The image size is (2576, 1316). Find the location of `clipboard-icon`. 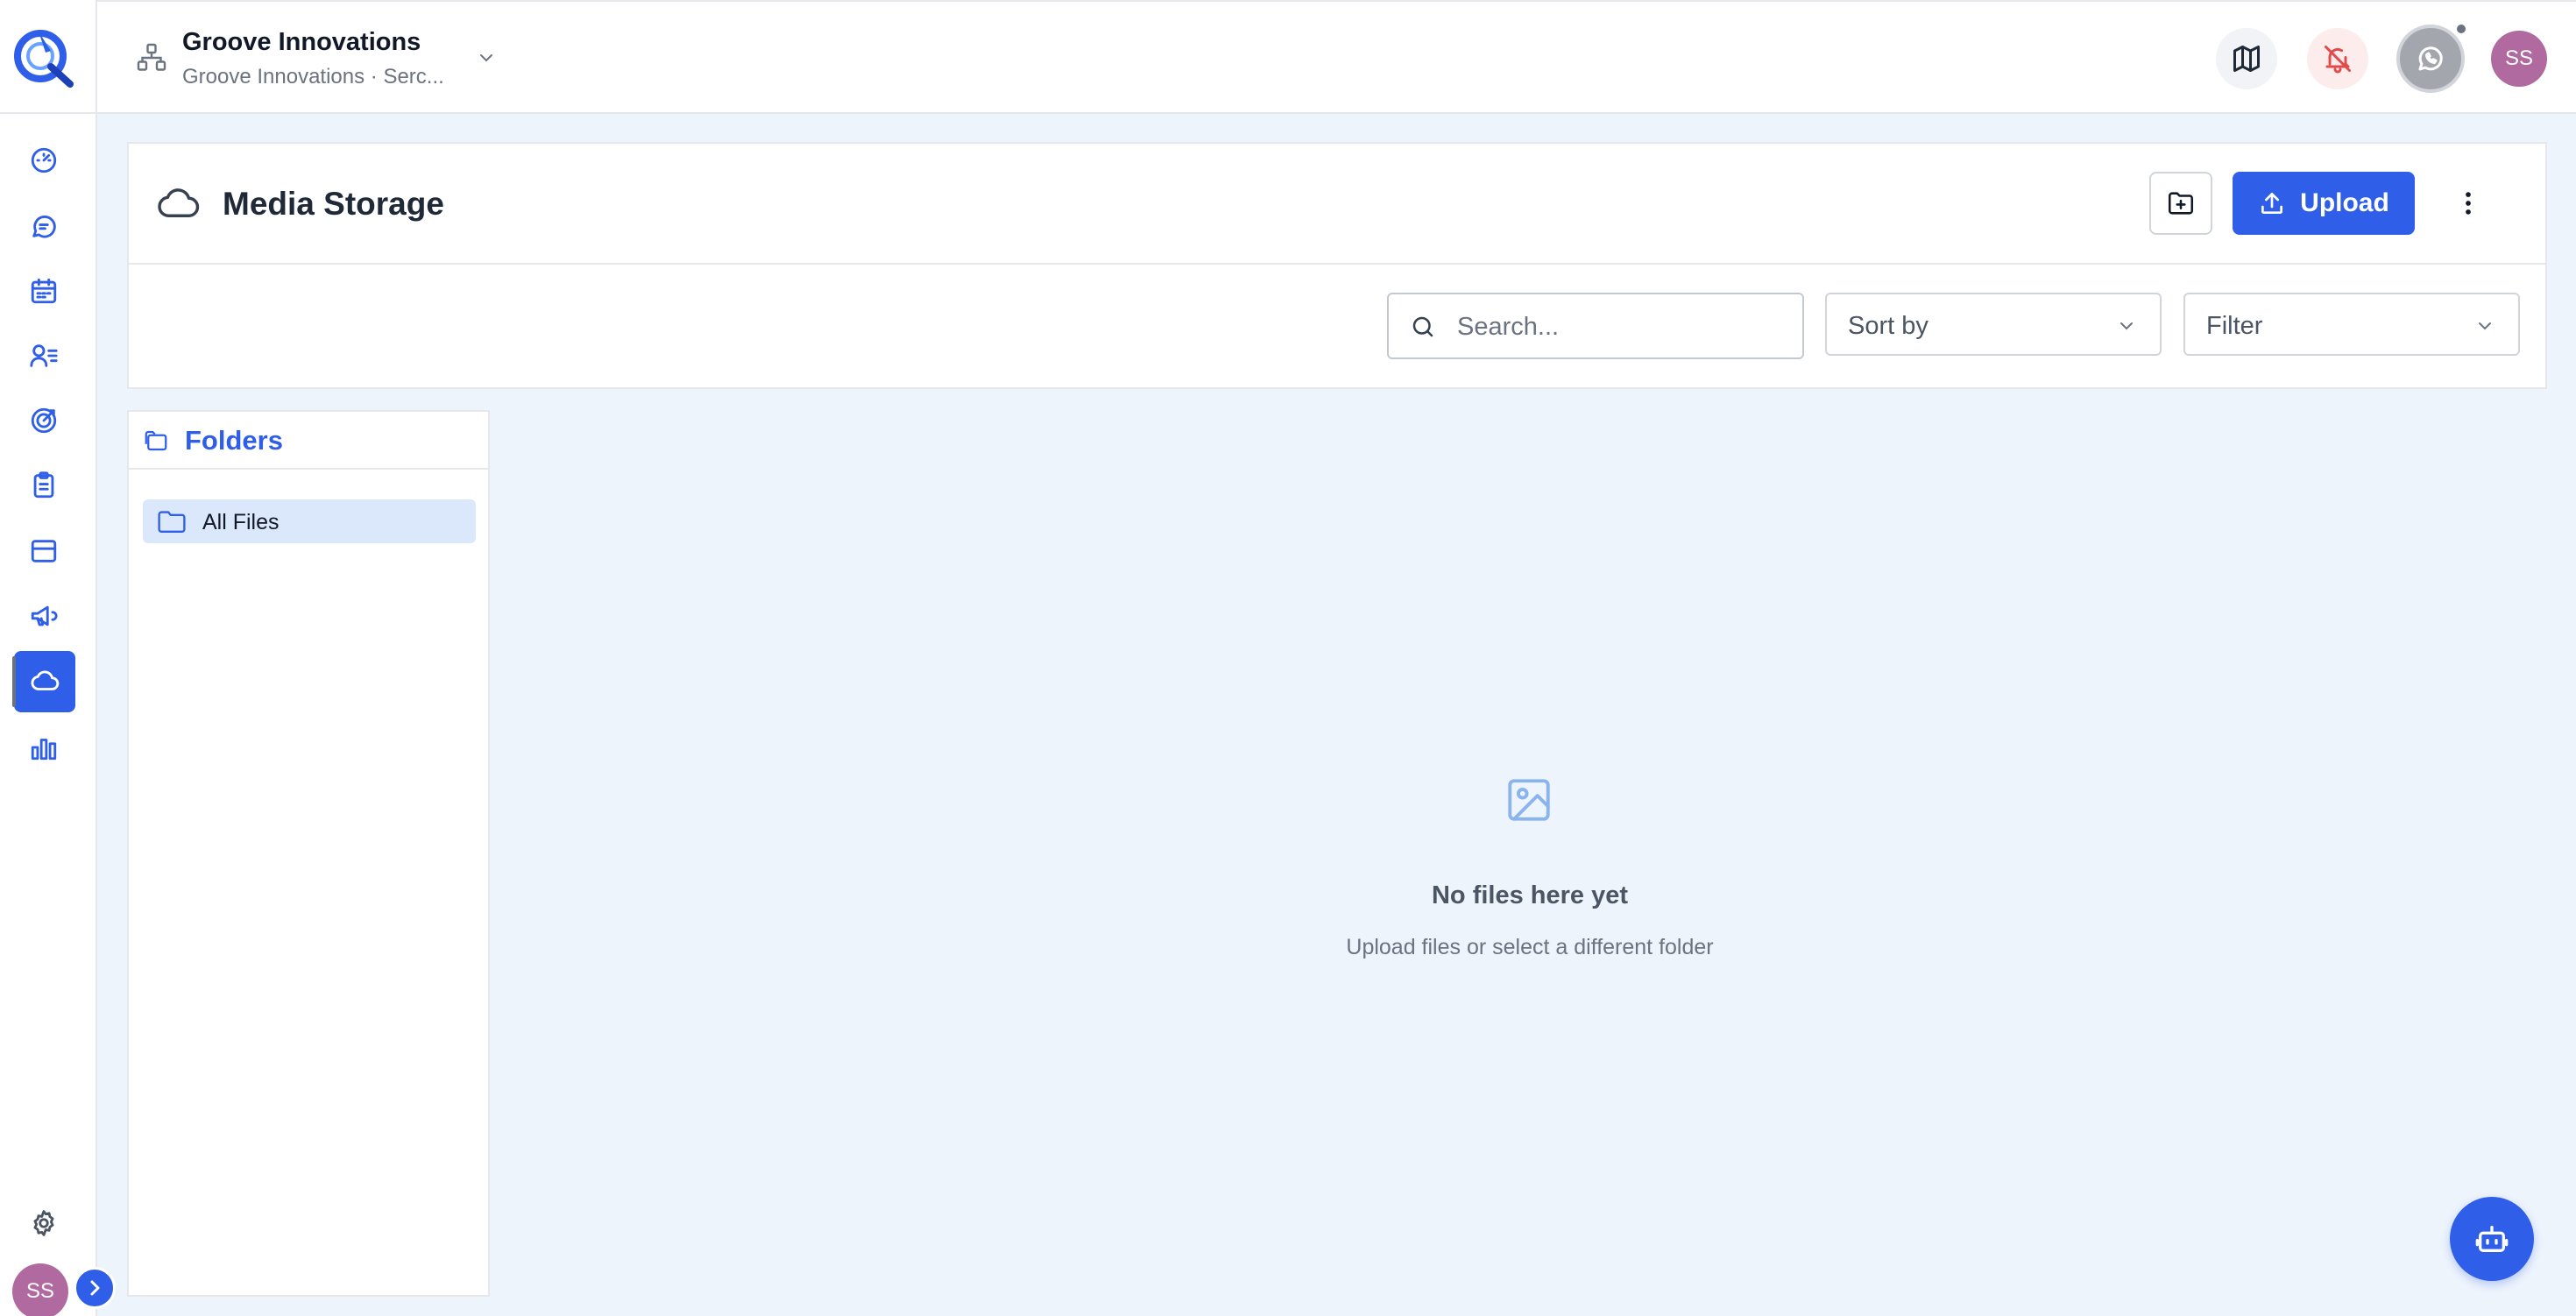

clipboard-icon is located at coordinates (43, 485).